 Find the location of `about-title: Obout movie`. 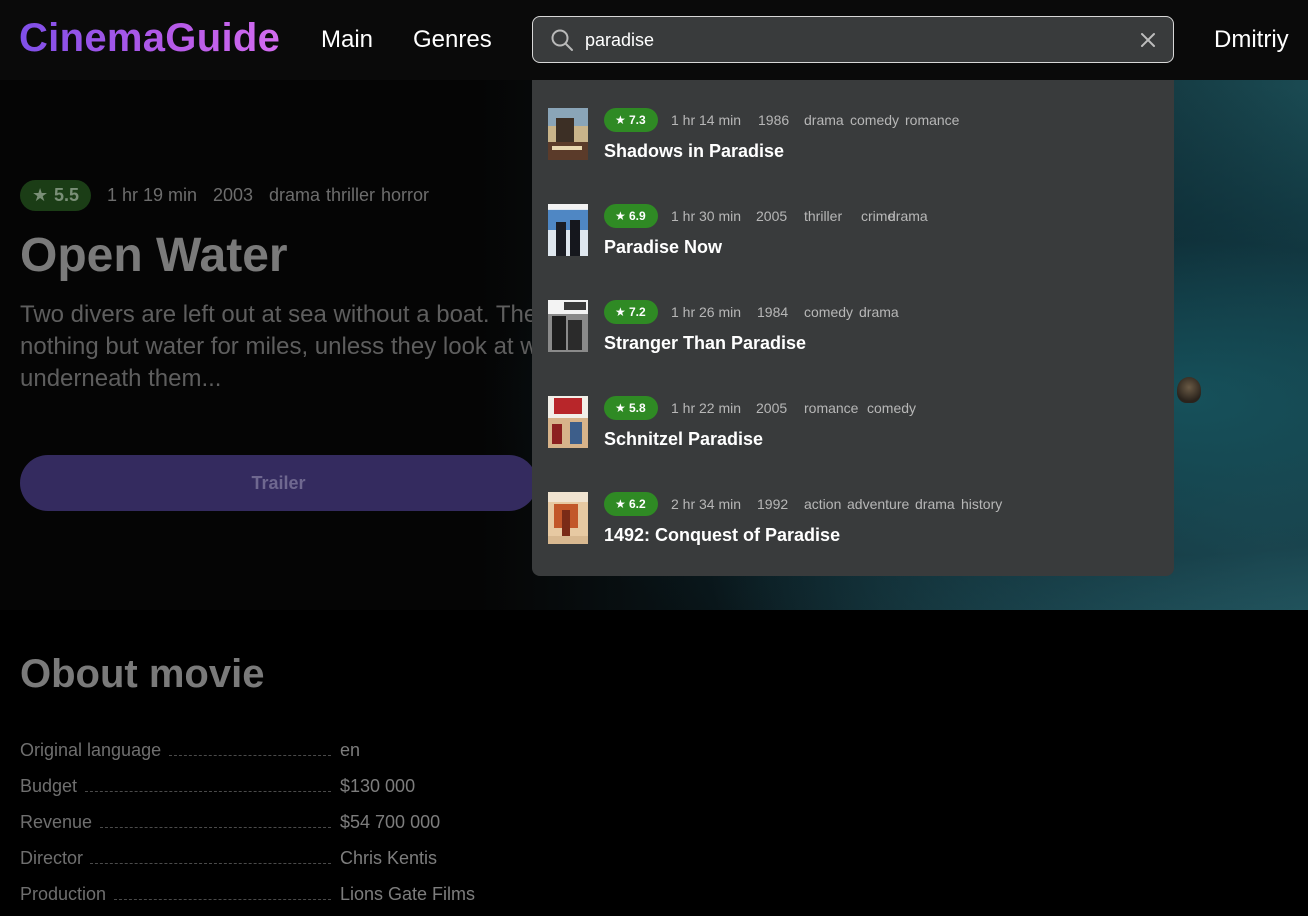

about-title: Obout movie is located at coordinates (142, 674).